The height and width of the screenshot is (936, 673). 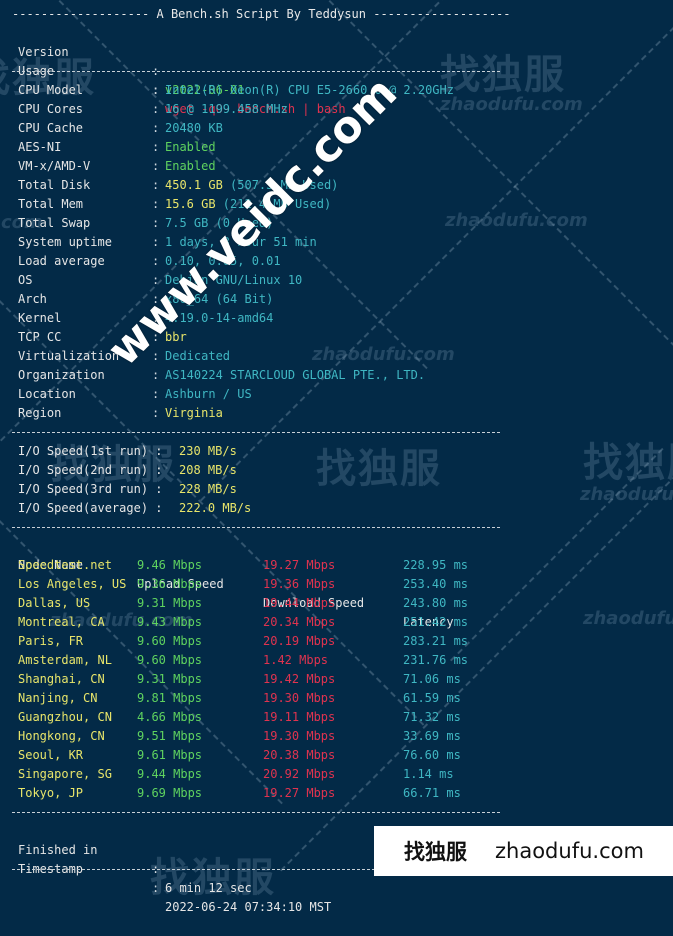 What do you see at coordinates (51, 128) in the screenshot?
I see `info-label: CPU Cache` at bounding box center [51, 128].